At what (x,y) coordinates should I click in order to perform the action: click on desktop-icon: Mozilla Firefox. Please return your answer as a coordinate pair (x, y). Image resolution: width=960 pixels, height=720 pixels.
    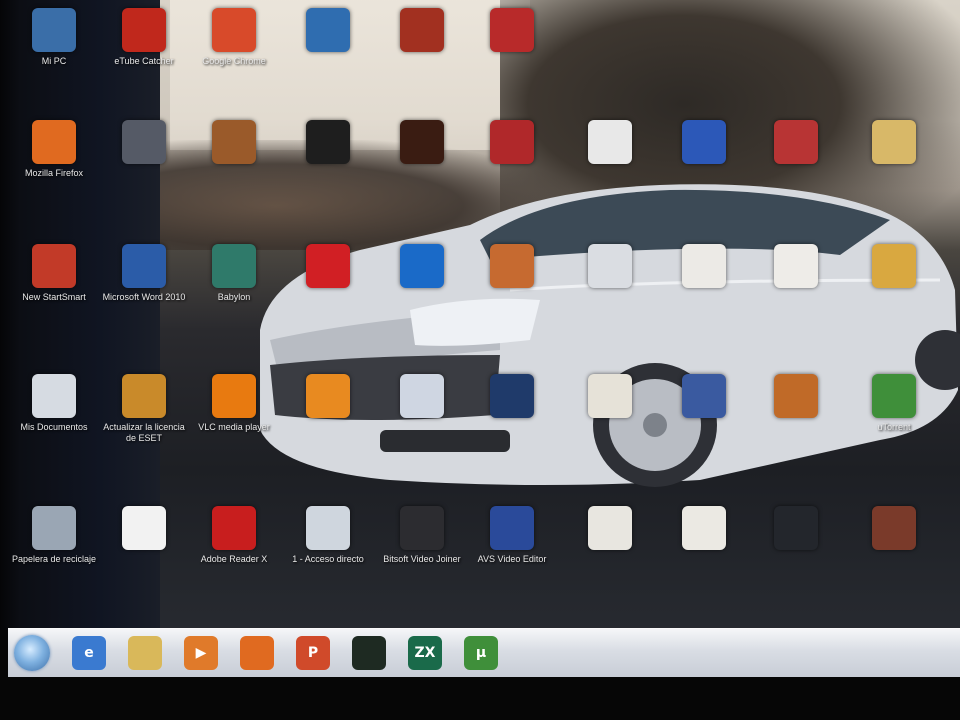
    Looking at the image, I should click on (54, 149).